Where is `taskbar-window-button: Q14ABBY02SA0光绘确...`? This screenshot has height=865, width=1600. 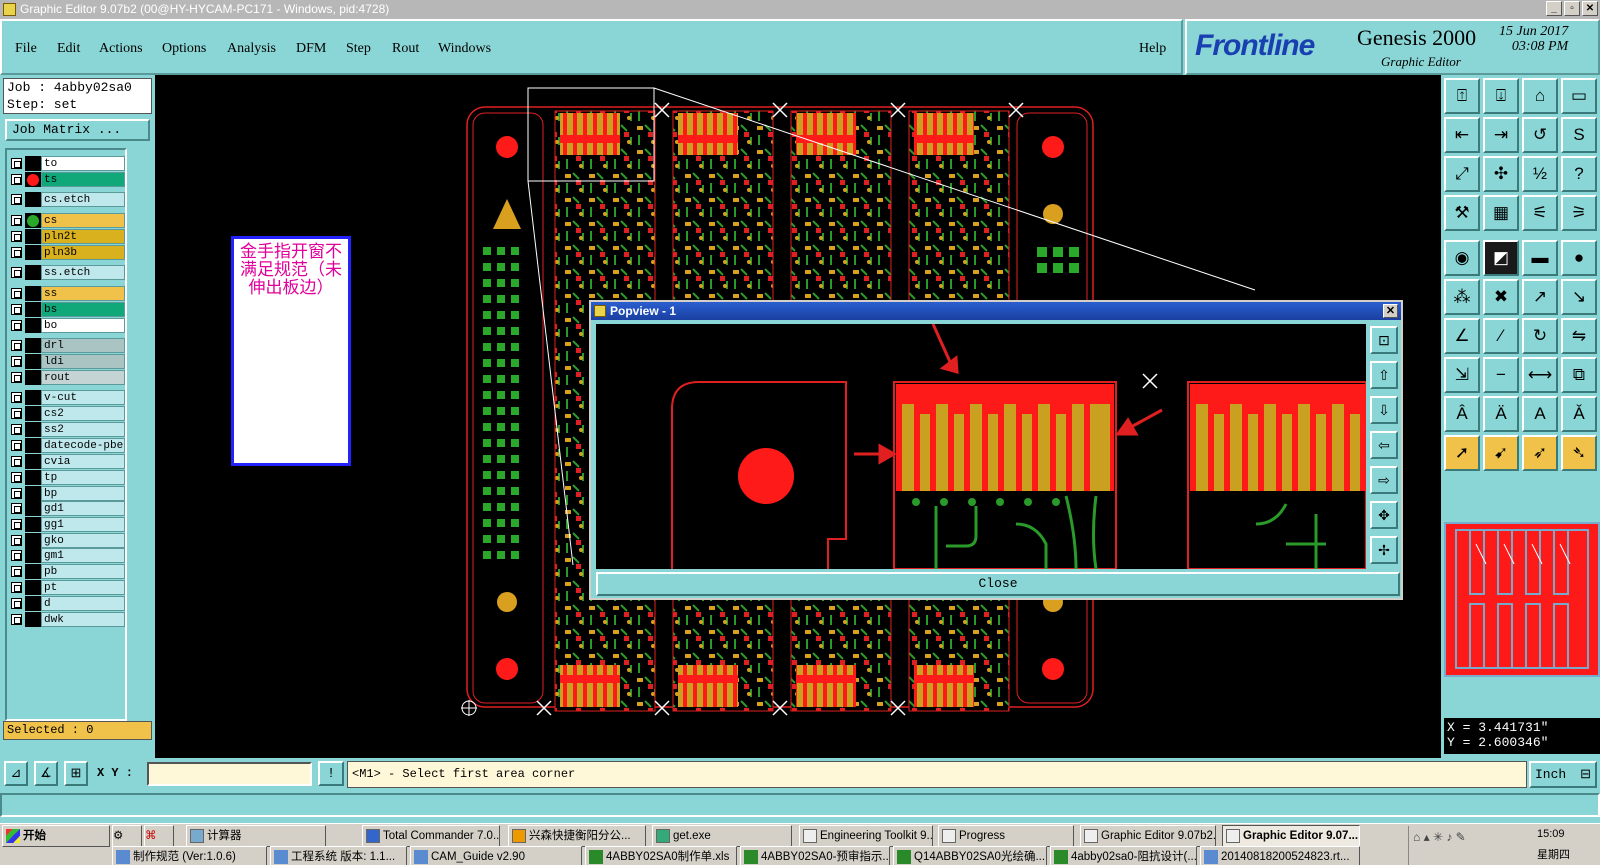 taskbar-window-button: Q14ABBY02SA0光绘确... is located at coordinates (970, 855).